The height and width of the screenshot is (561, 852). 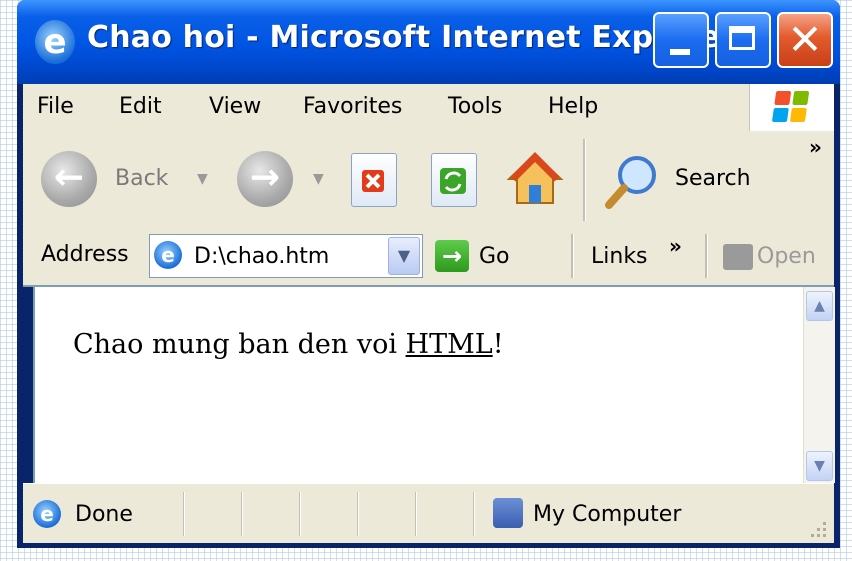 I want to click on minimize-icon, so click(x=680, y=52).